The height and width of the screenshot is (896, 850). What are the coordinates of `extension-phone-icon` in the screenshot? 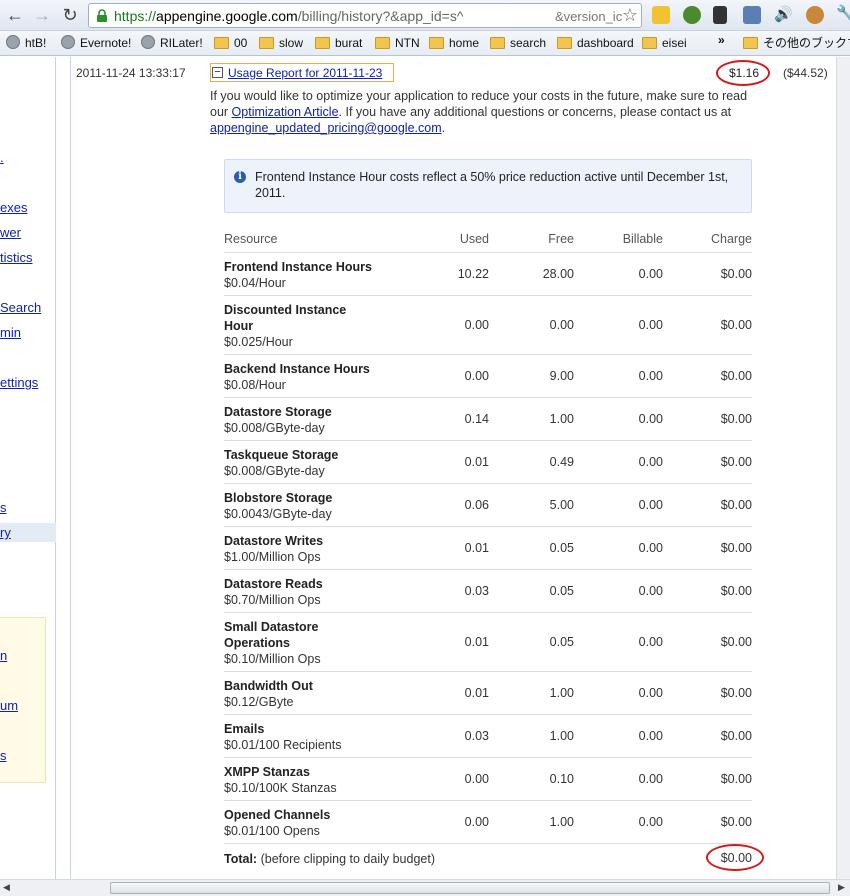 It's located at (661, 15).